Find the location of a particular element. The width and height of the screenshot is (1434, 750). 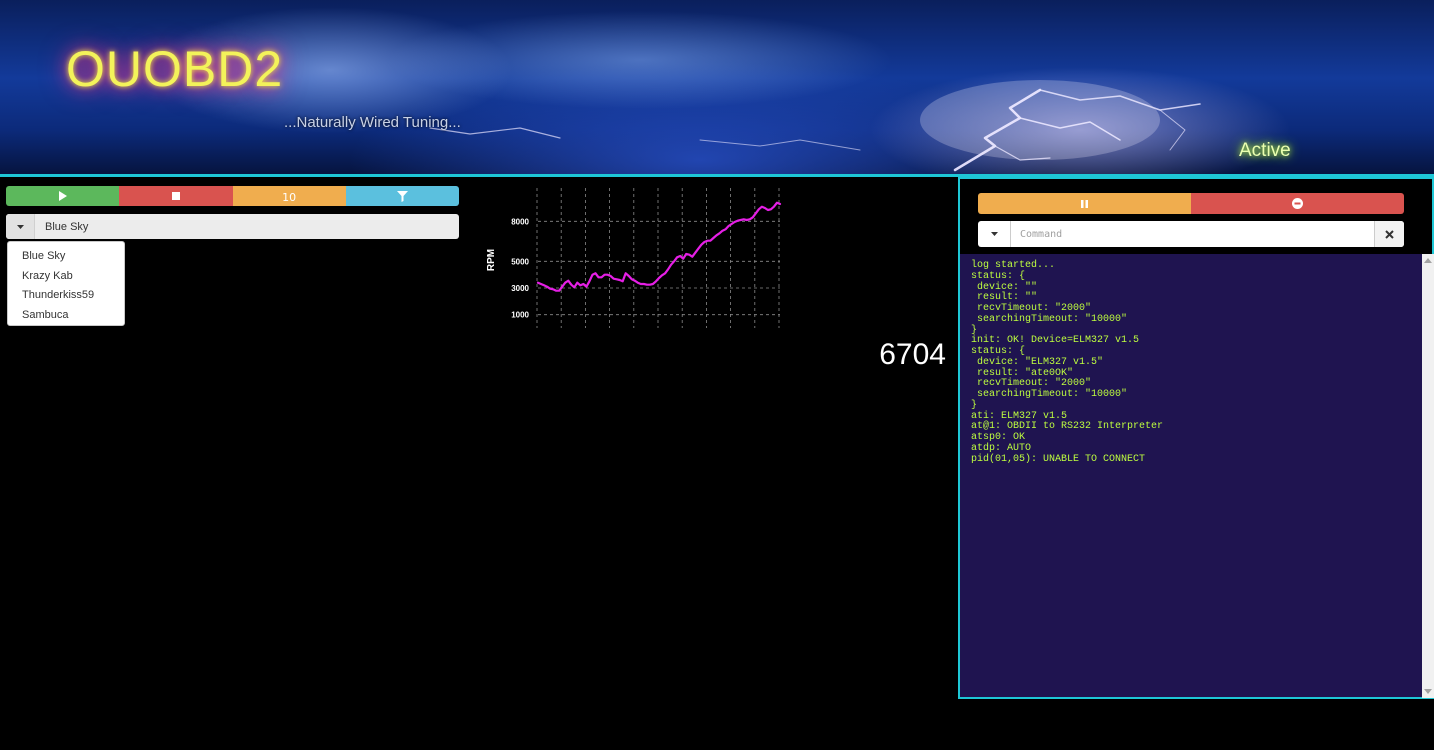

theme-dropdown-menu: Blue Sky Krazy Kab Thunderkiss59 Sambuca is located at coordinates (66, 283).